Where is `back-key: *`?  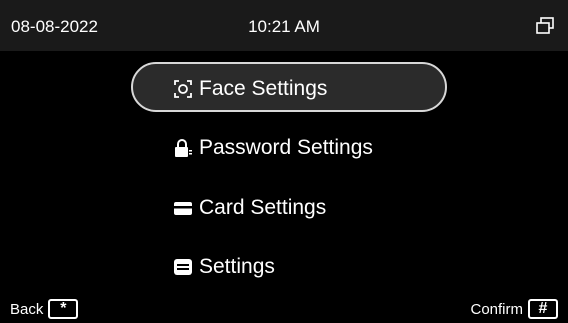
back-key: * is located at coordinates (63, 308).